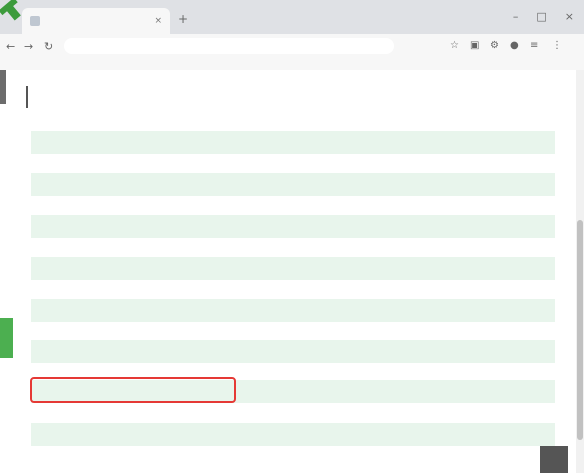  What do you see at coordinates (494, 45) in the screenshot?
I see `settings-icon: ⚙` at bounding box center [494, 45].